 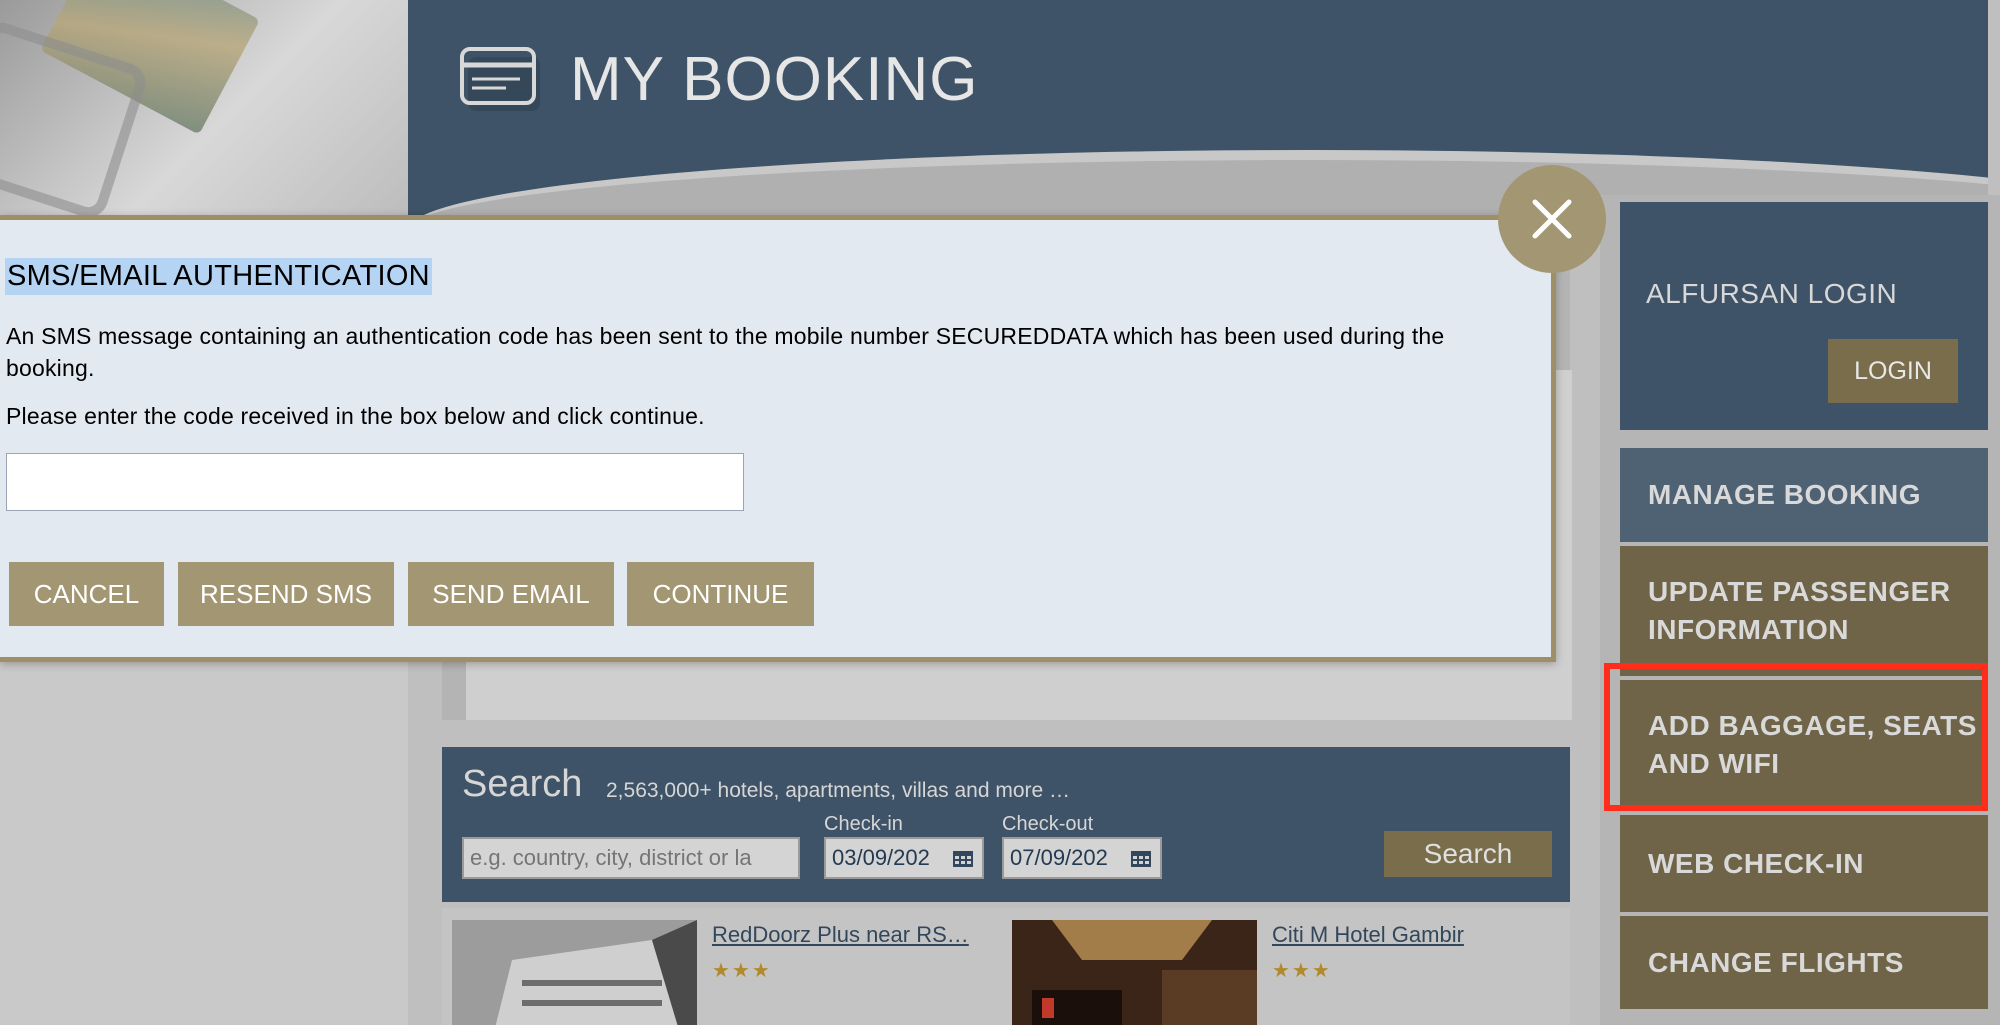 I want to click on header-photo, so click(x=204, y=107).